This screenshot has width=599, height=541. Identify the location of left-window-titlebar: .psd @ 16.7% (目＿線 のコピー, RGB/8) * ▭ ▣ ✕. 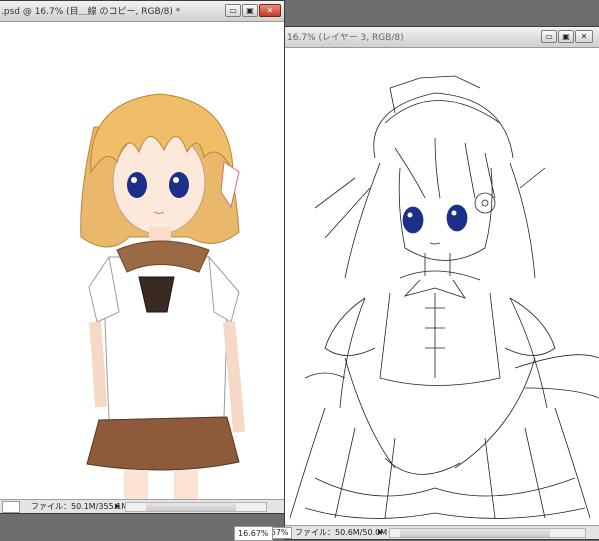
(142, 11).